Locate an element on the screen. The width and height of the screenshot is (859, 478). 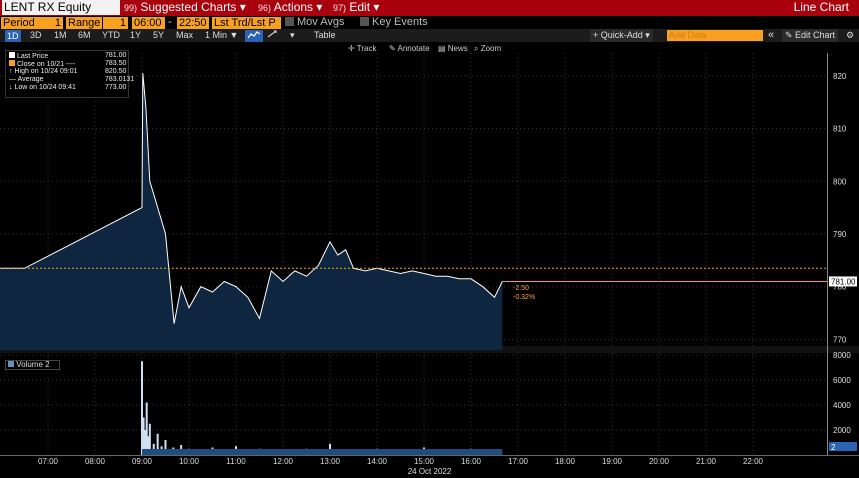
x-tick-label: 17:00 is located at coordinates (518, 461).